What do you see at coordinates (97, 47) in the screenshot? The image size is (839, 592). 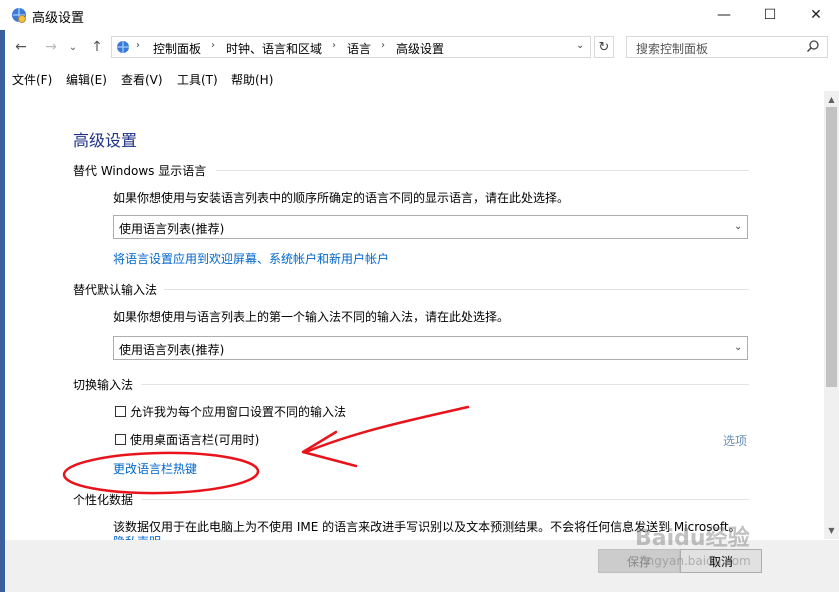 I see `up-button: ↑` at bounding box center [97, 47].